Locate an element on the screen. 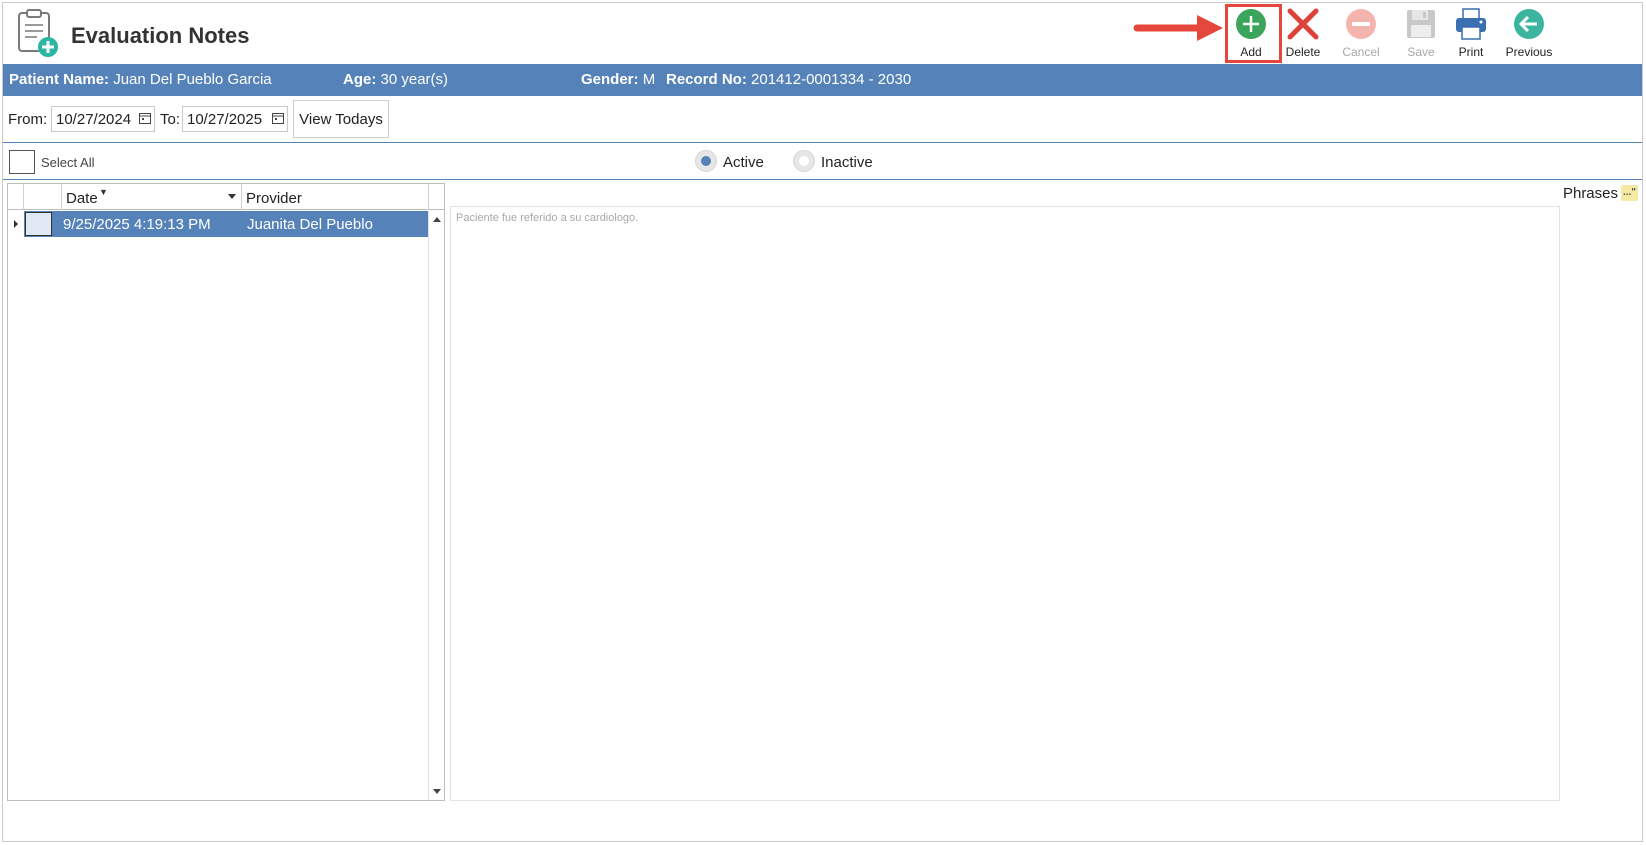 This screenshot has width=1646, height=845. sort-dropdown-icon is located at coordinates (232, 196).